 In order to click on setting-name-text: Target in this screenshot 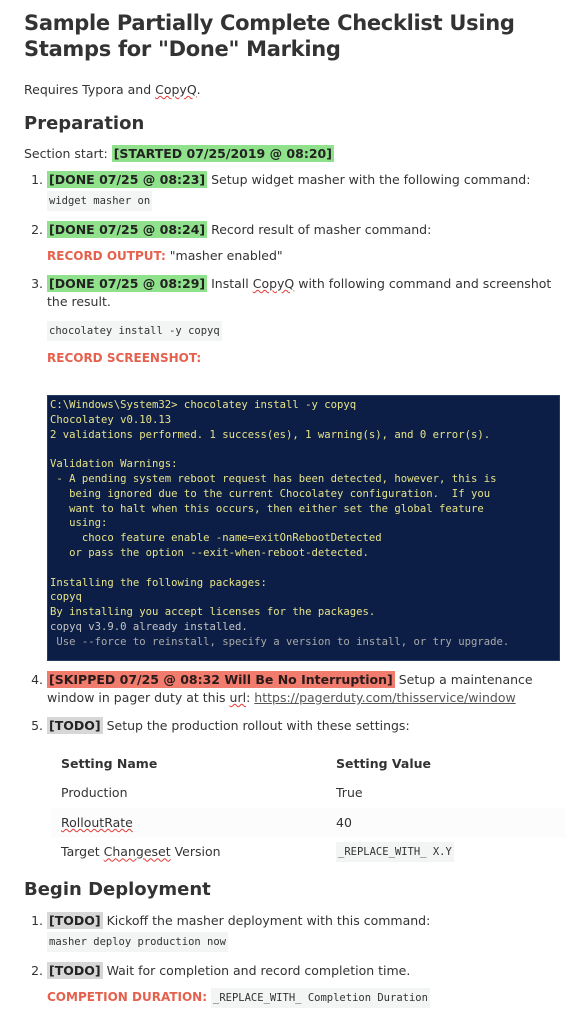, I will do `click(82, 852)`.